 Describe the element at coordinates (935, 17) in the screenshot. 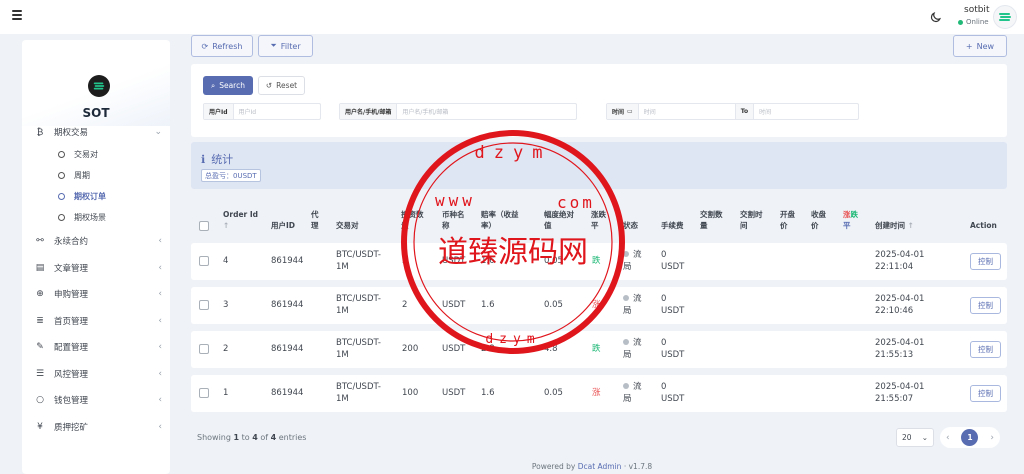

I see `dark-mode-icon` at that location.